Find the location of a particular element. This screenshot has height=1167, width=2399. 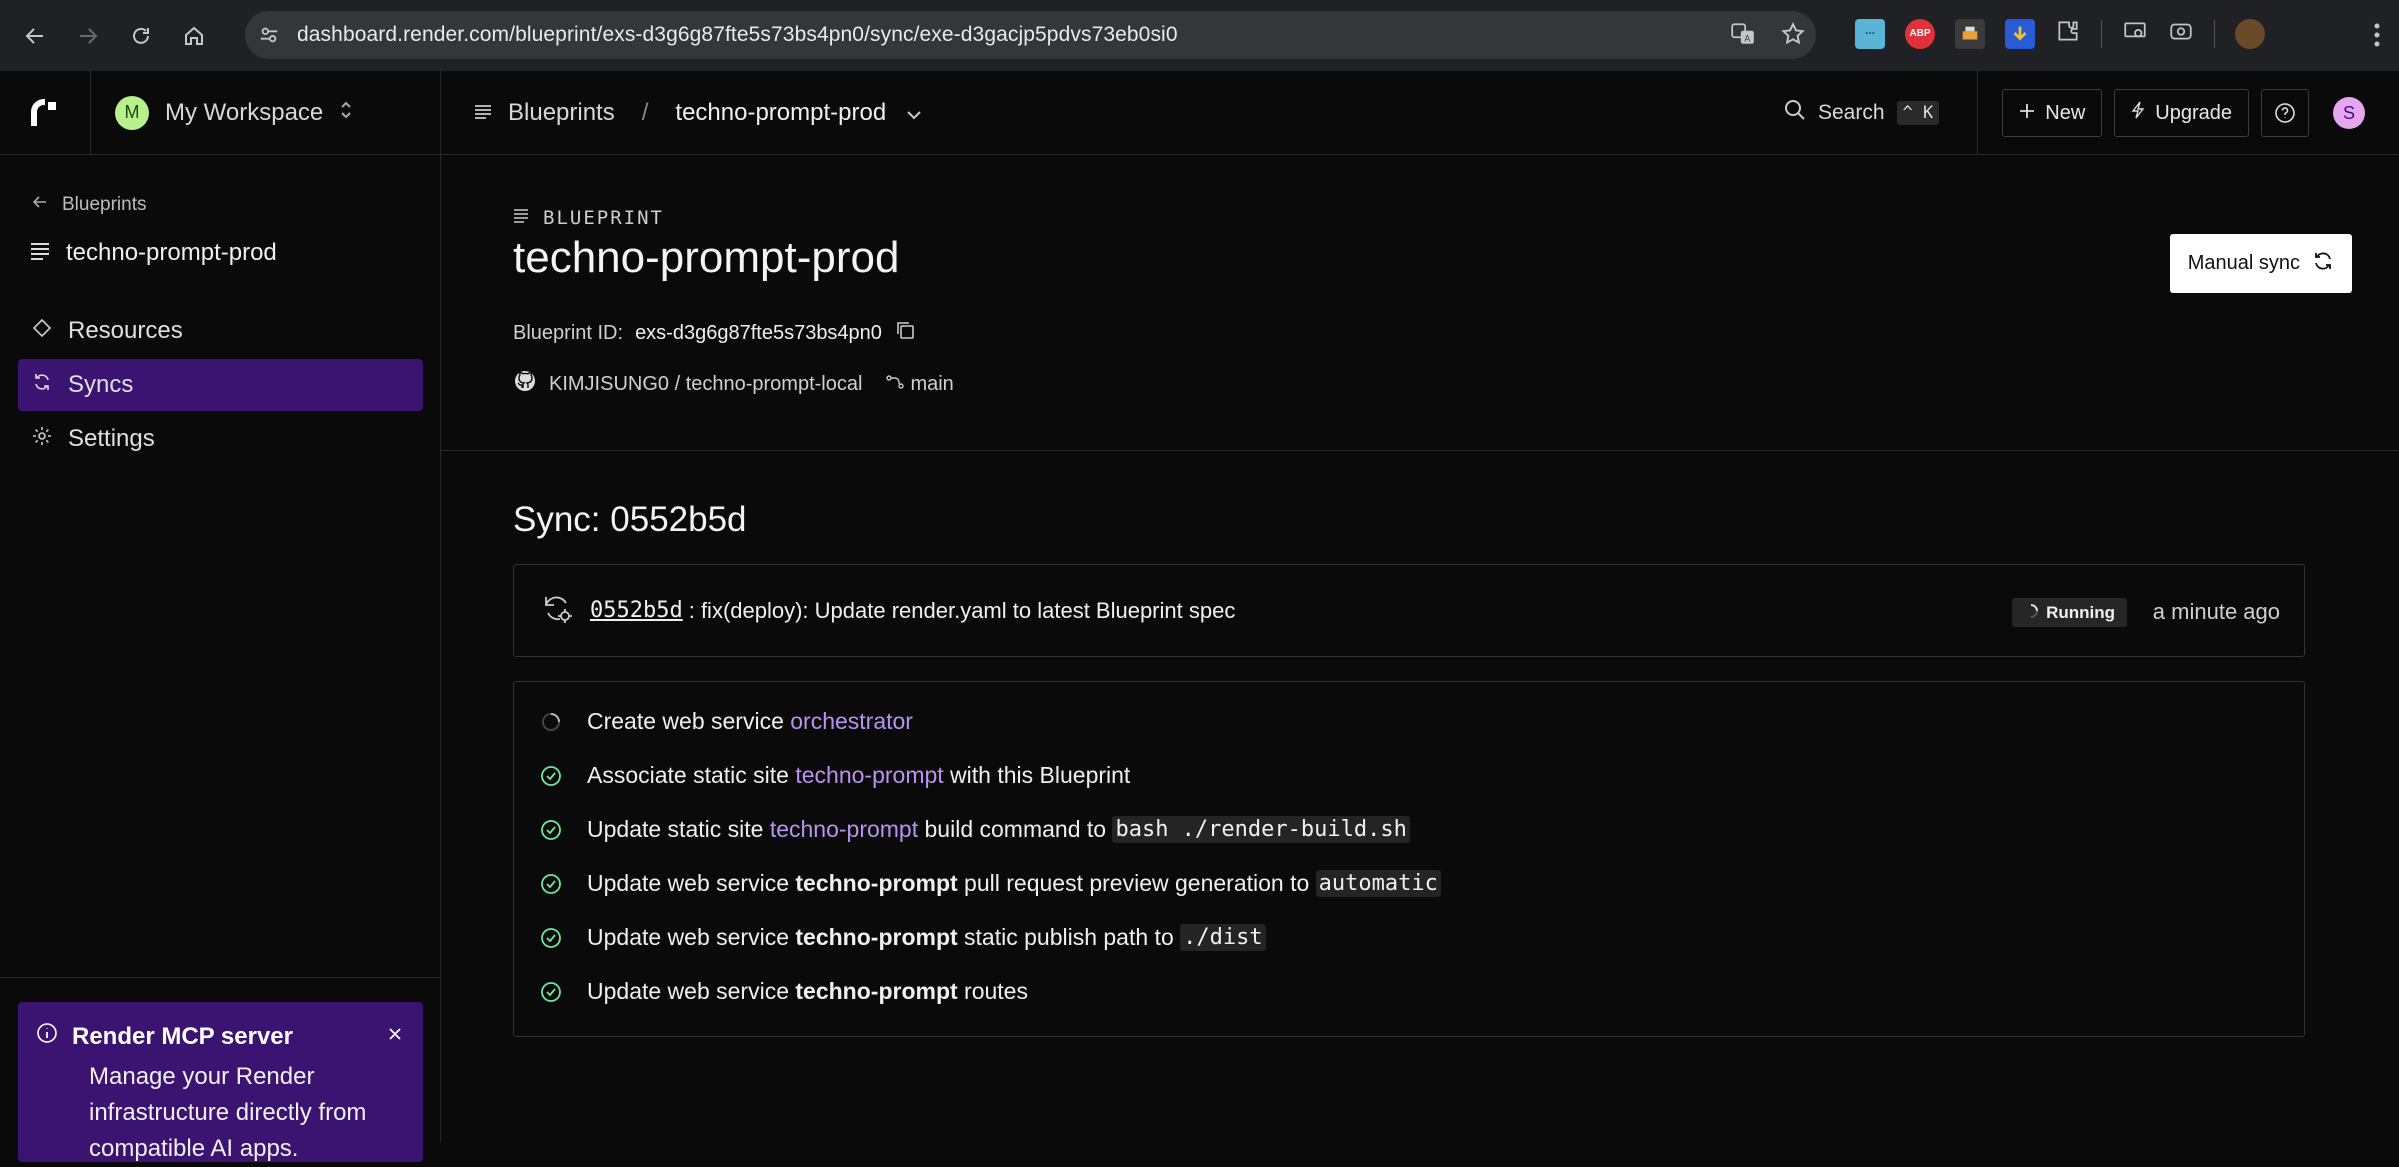

code-value: bash ./render-build.sh is located at coordinates (1261, 829).